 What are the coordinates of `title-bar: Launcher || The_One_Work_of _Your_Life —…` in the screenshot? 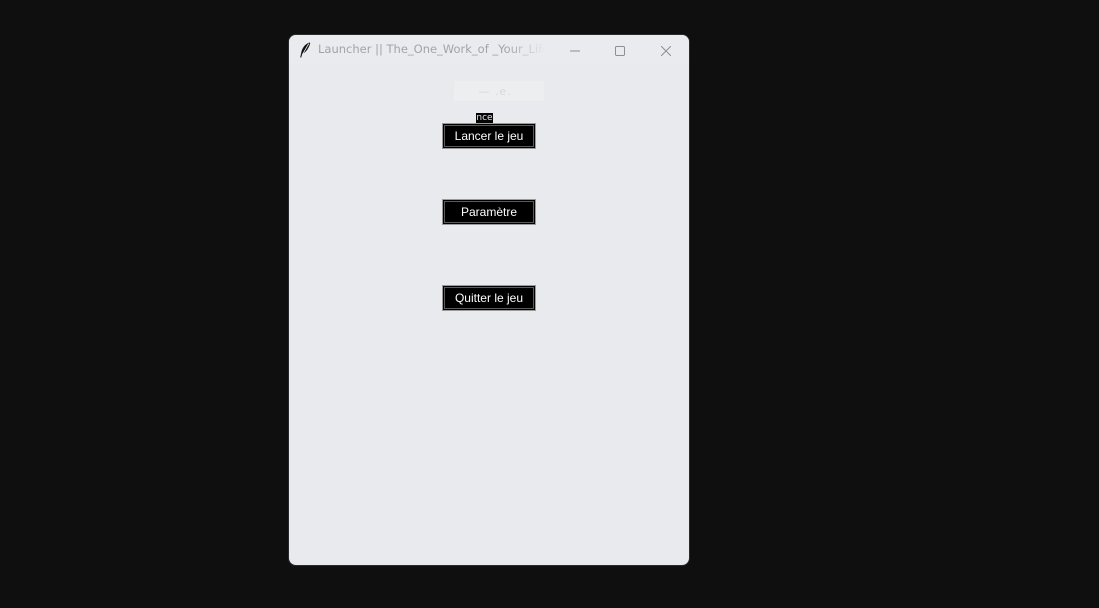 It's located at (489, 50).